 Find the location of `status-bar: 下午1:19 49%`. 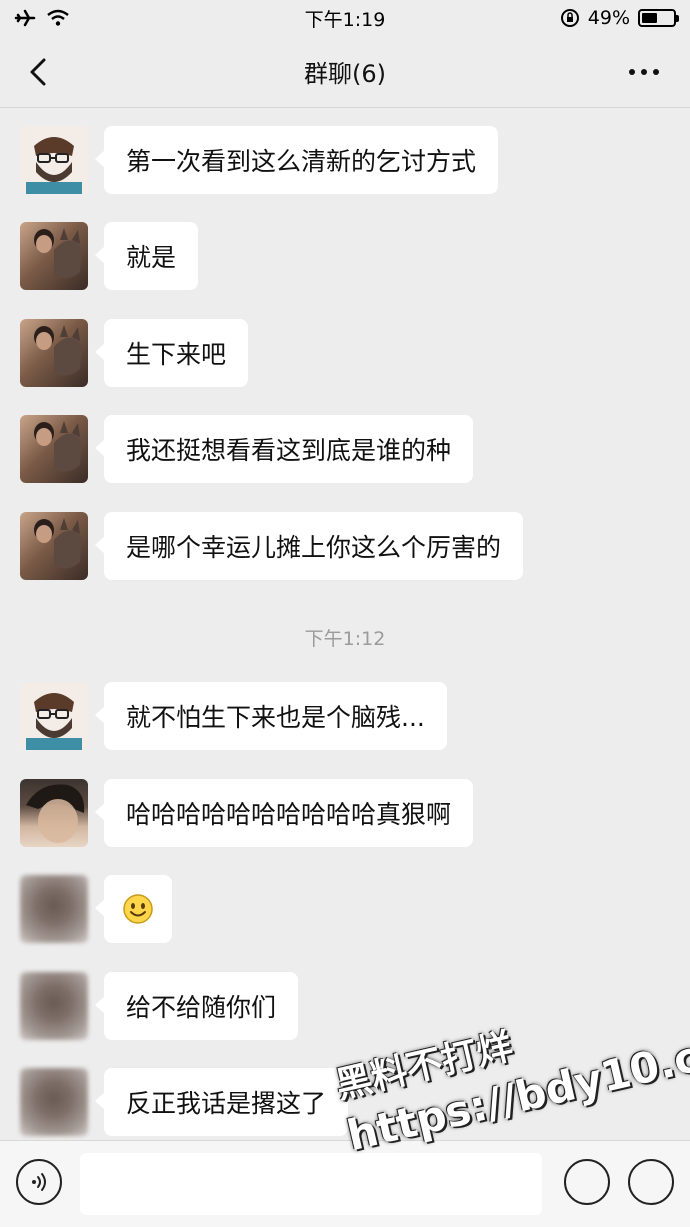

status-bar: 下午1:19 49% is located at coordinates (345, 18).